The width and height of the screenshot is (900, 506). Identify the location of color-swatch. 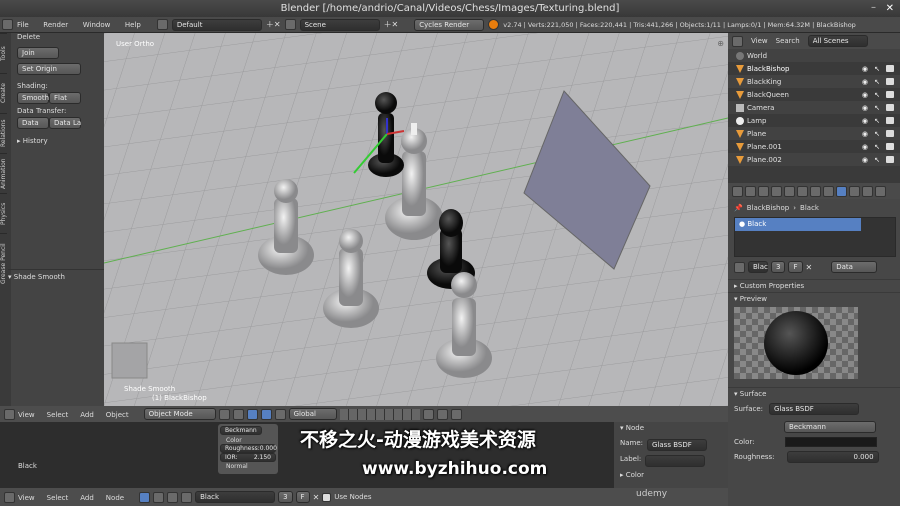
(830, 442).